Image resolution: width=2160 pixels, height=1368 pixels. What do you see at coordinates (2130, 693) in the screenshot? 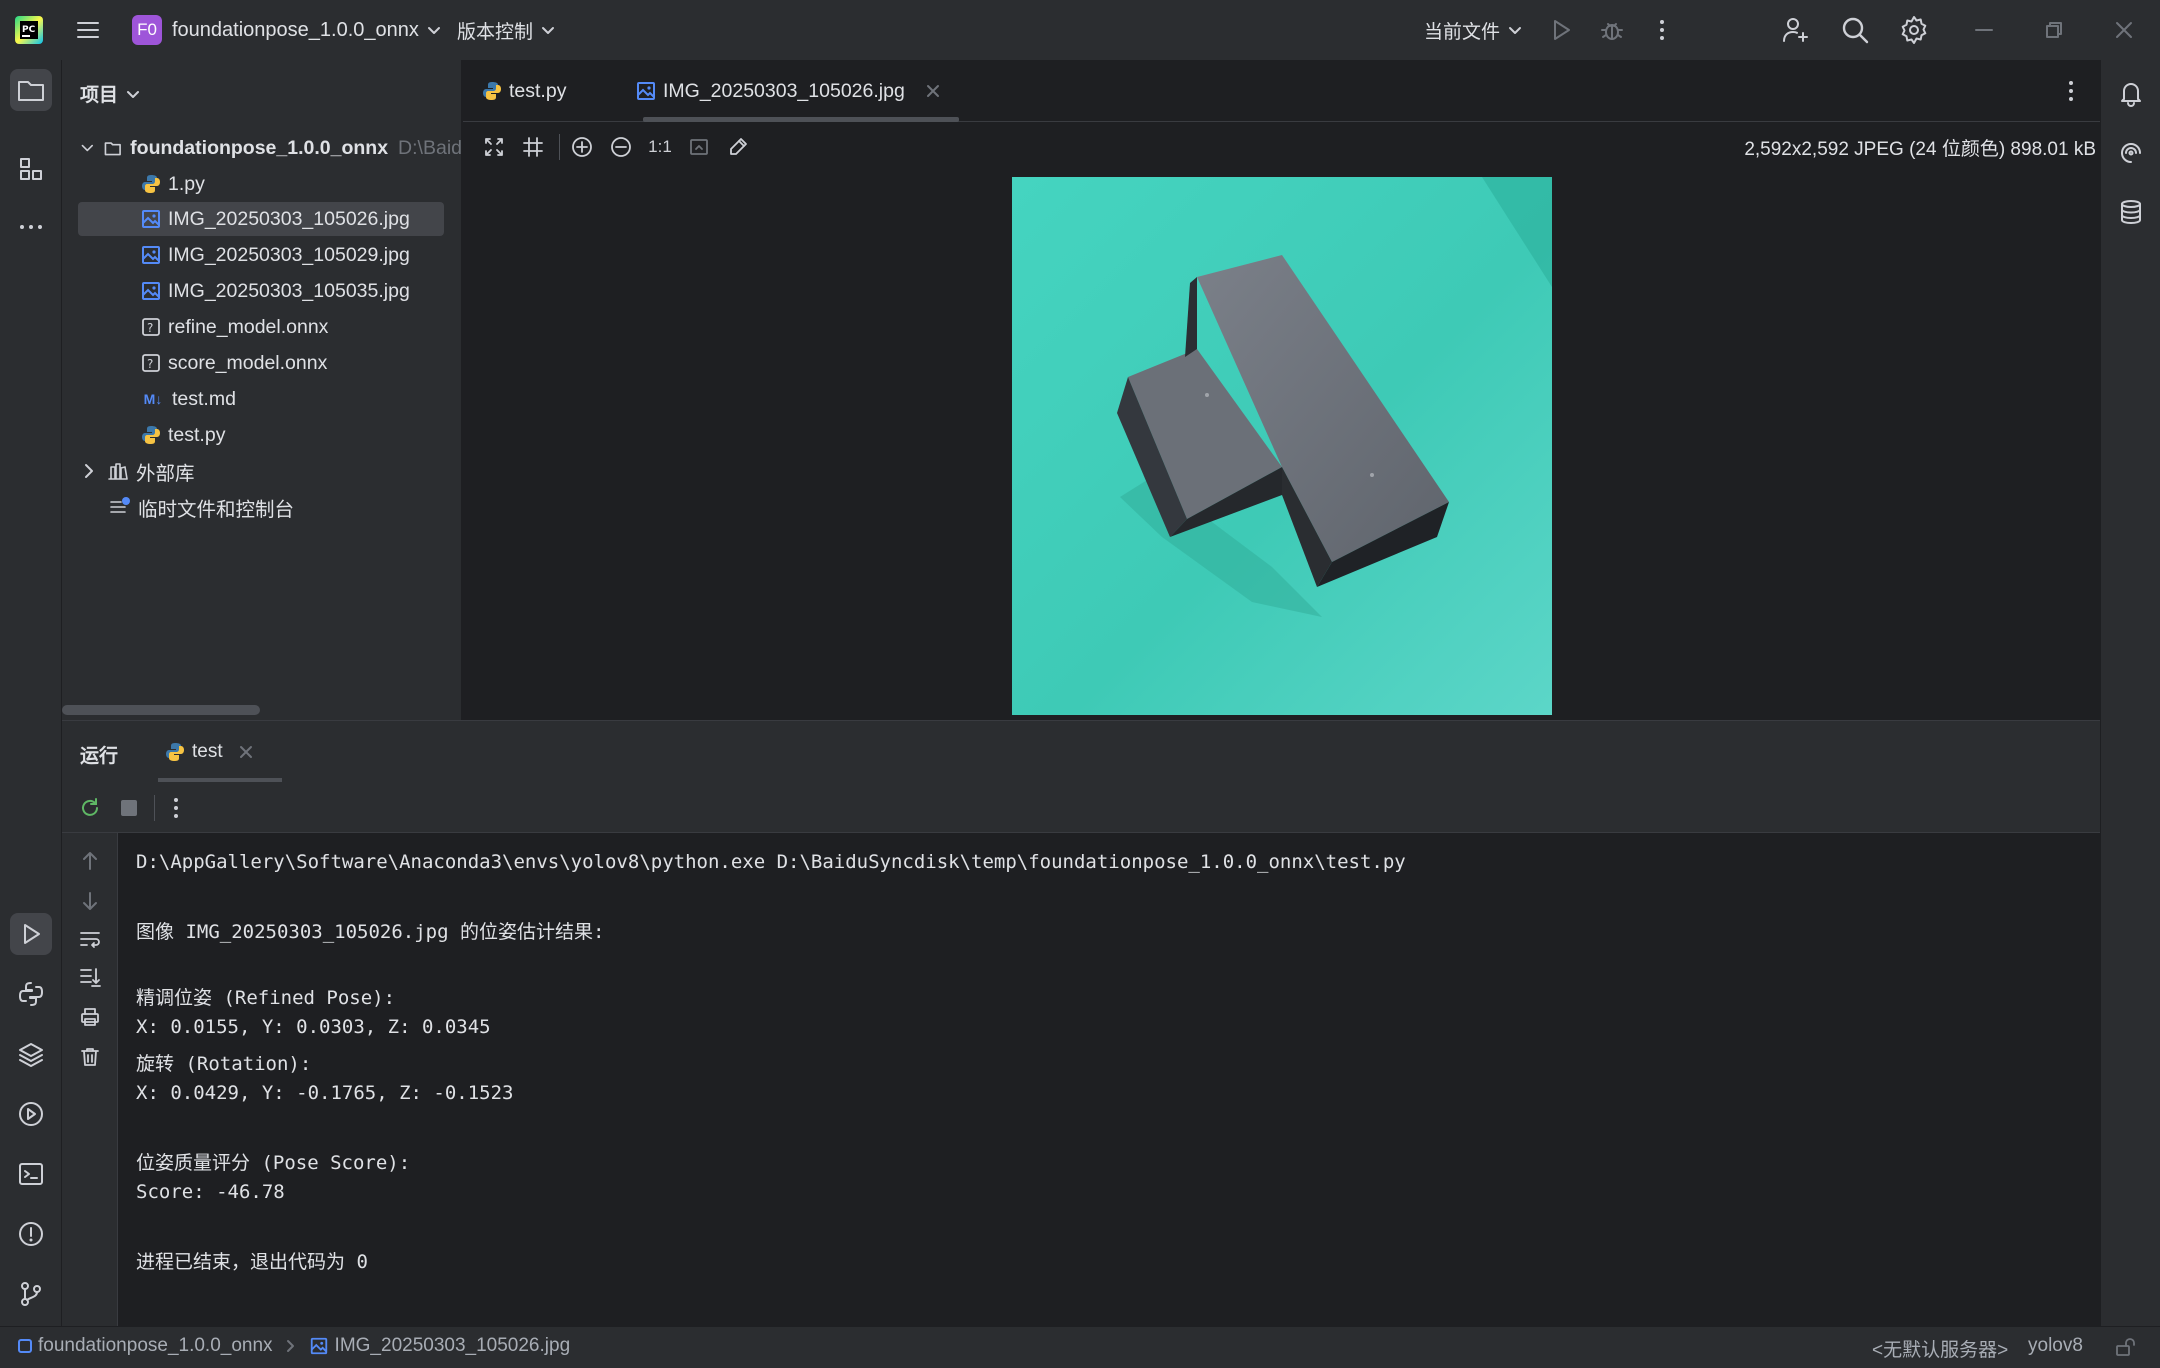
I see `right-tool-strip` at bounding box center [2130, 693].